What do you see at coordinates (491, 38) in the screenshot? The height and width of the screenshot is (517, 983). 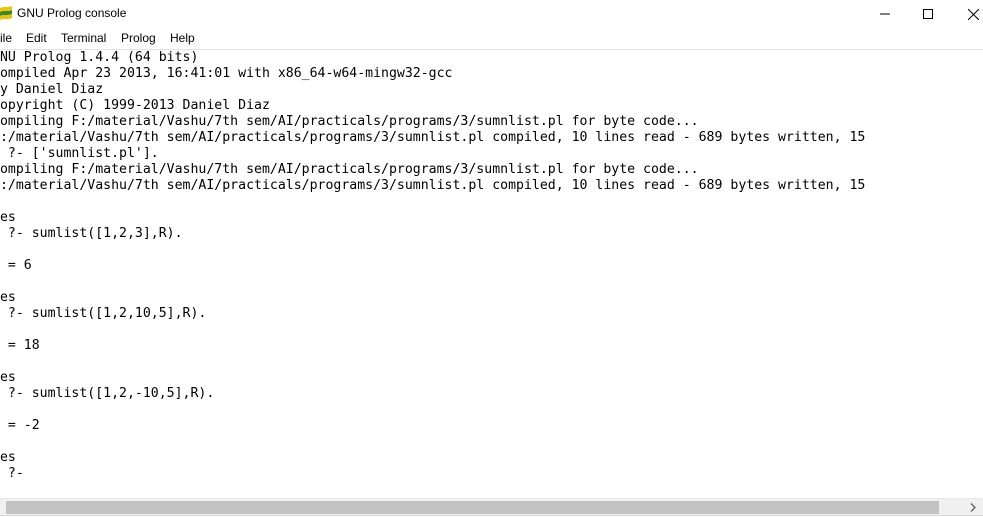 I see `menu-bar: ile Edit Terminal Prolog Help` at bounding box center [491, 38].